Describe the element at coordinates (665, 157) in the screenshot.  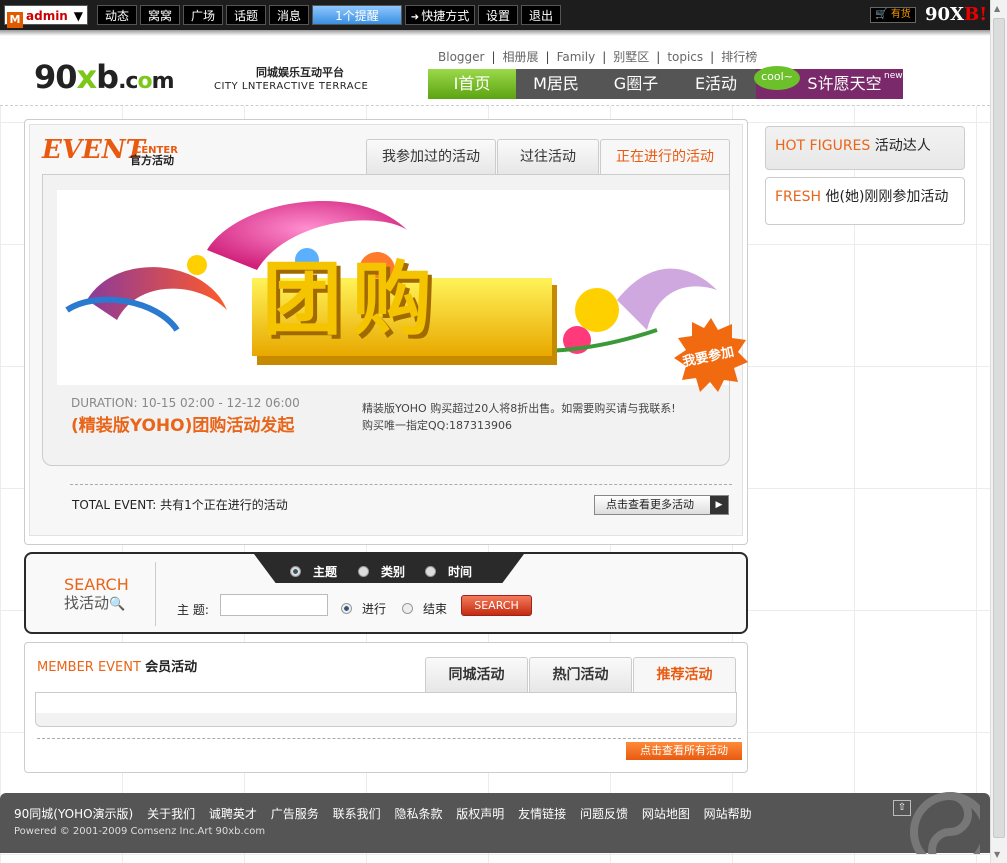
I see `tab-current-events: 正在进行的活动` at that location.